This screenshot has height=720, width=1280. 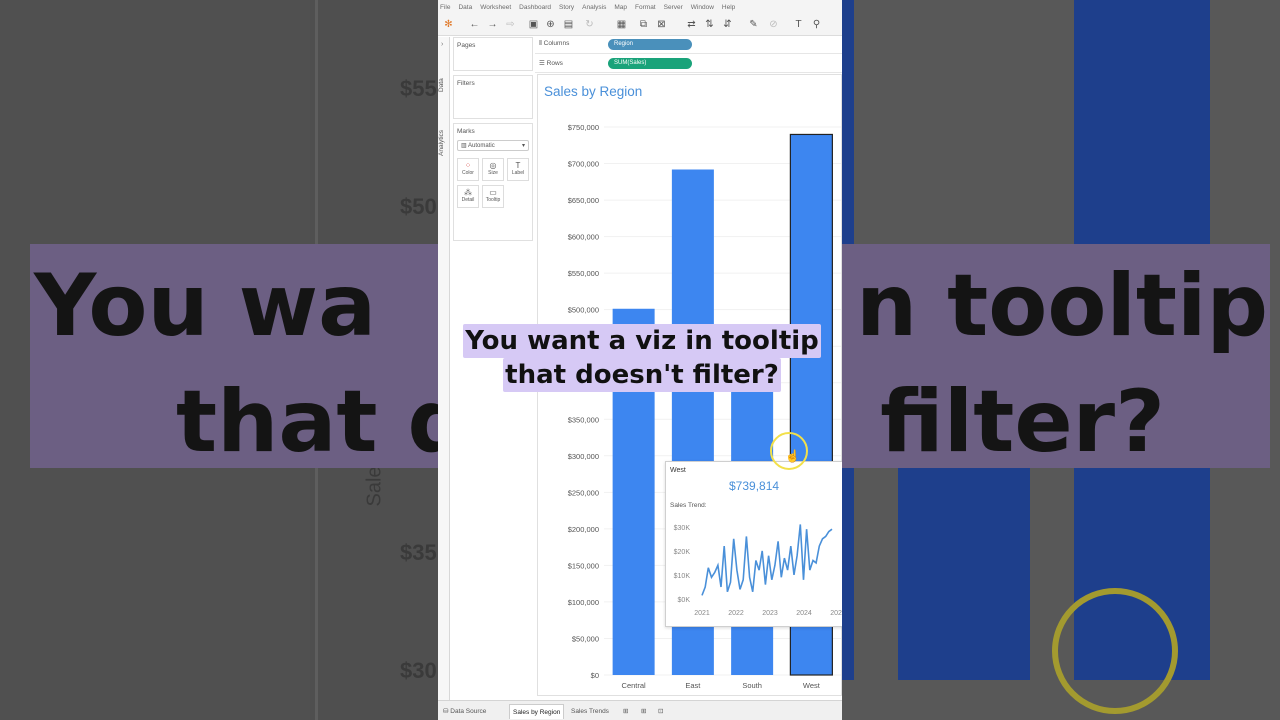 I want to click on clear-sheet-icon: ⊠, so click(x=661, y=24).